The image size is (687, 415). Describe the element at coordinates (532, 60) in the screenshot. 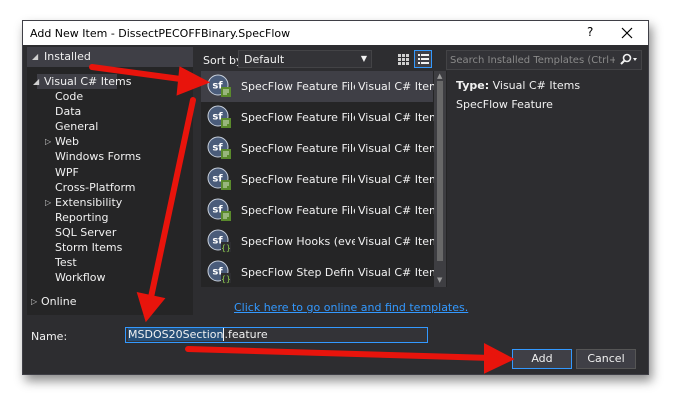

I see `search-input` at that location.